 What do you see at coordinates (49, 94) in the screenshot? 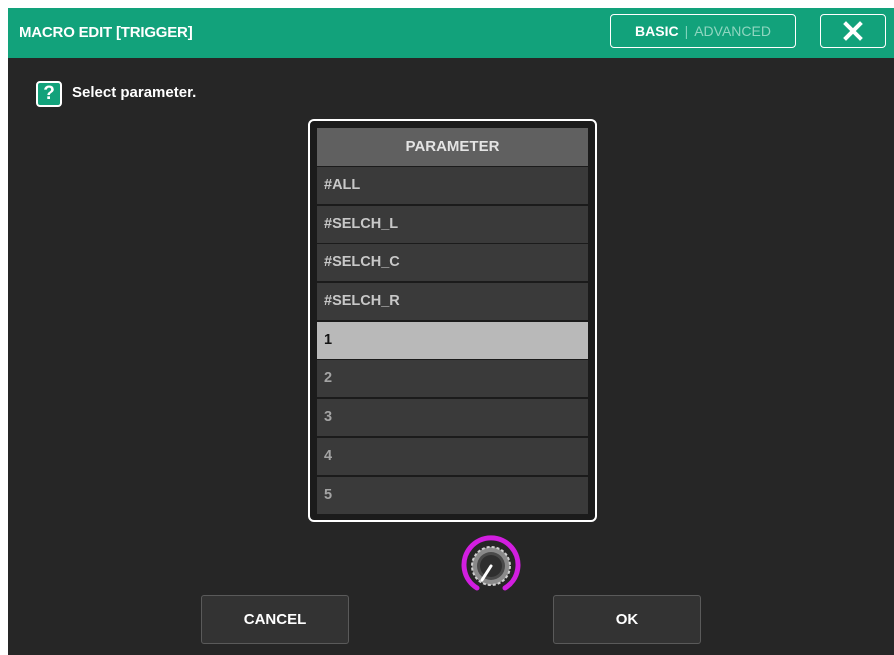
I see `help-icon: ?` at bounding box center [49, 94].